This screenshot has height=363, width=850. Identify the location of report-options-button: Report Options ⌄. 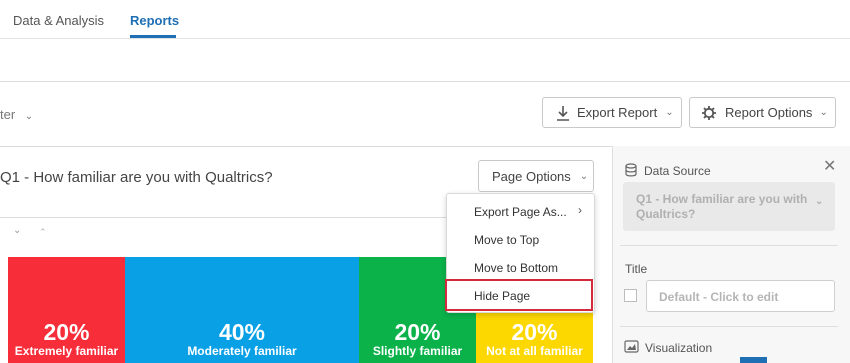
(762, 112).